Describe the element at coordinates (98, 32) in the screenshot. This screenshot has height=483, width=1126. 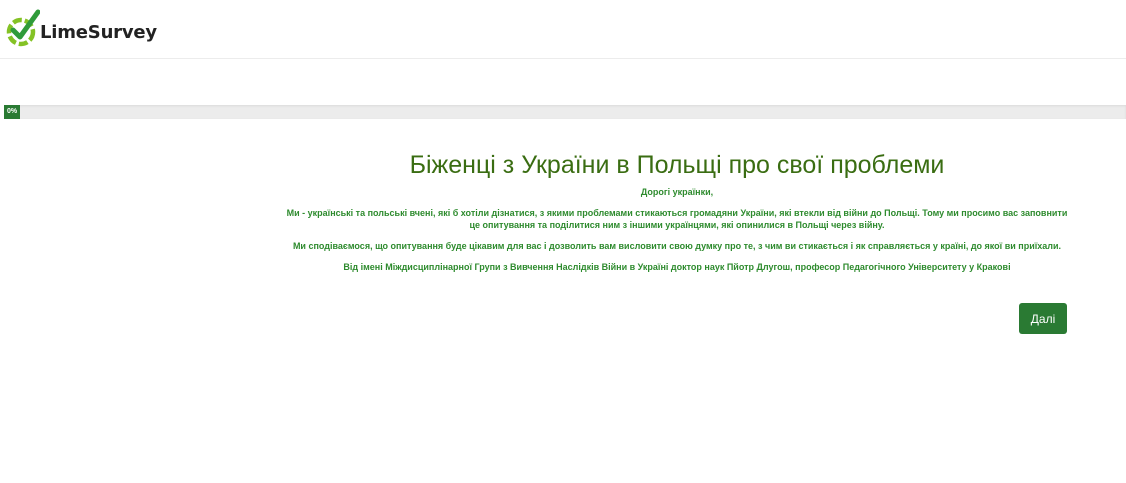
I see `logo-text: LimeSurvey` at that location.